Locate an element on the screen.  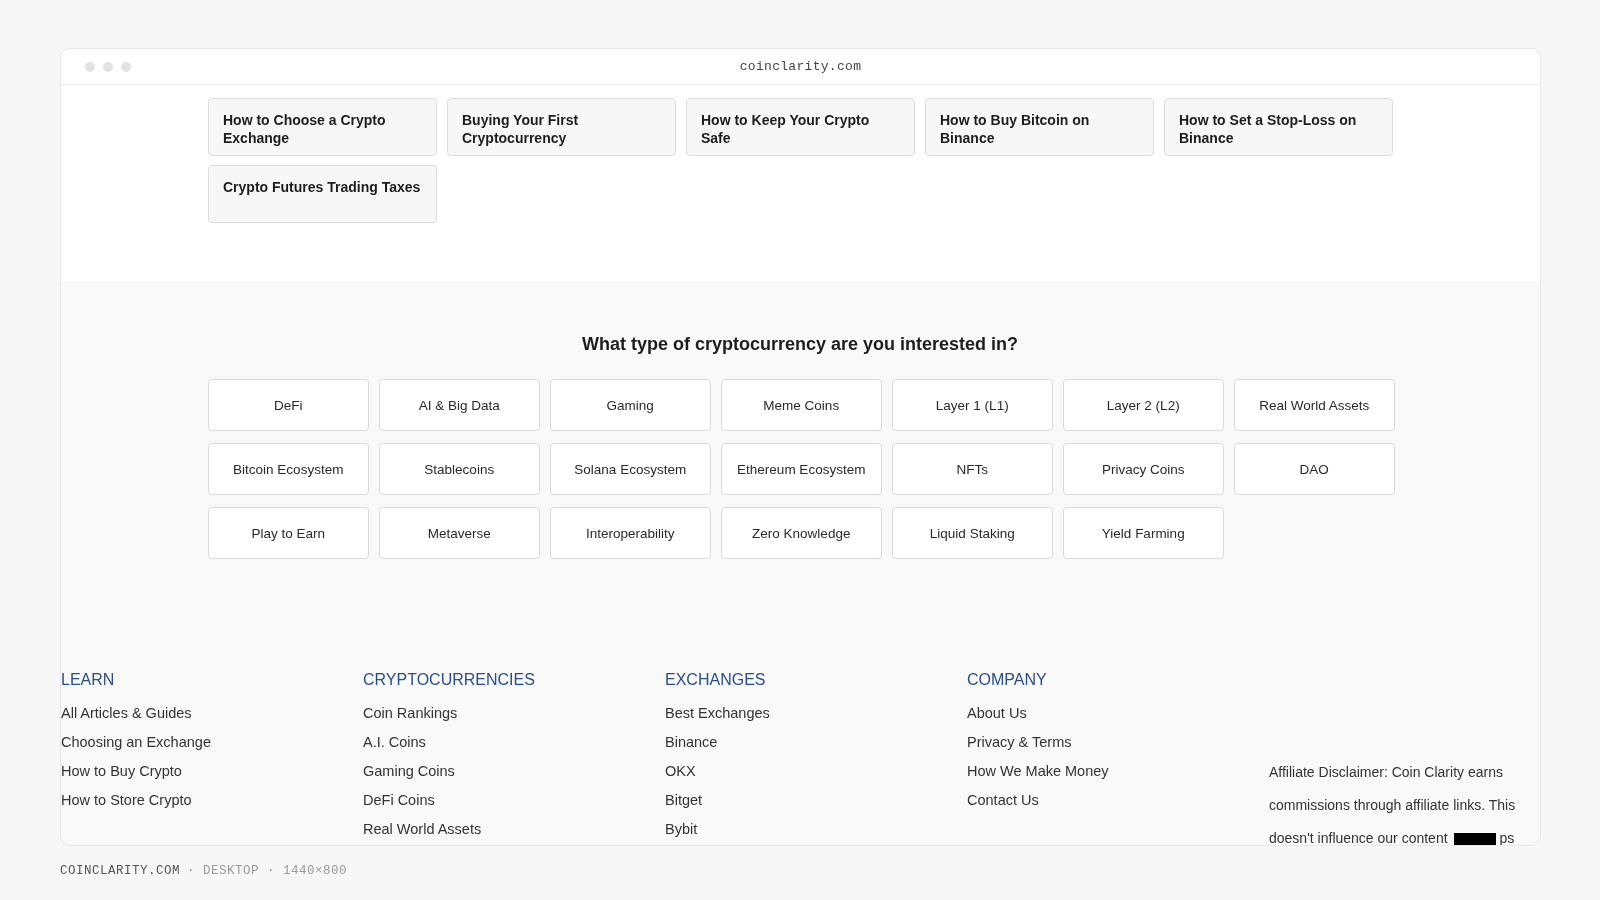
footer-heading: EXCHANGES is located at coordinates (716, 680).